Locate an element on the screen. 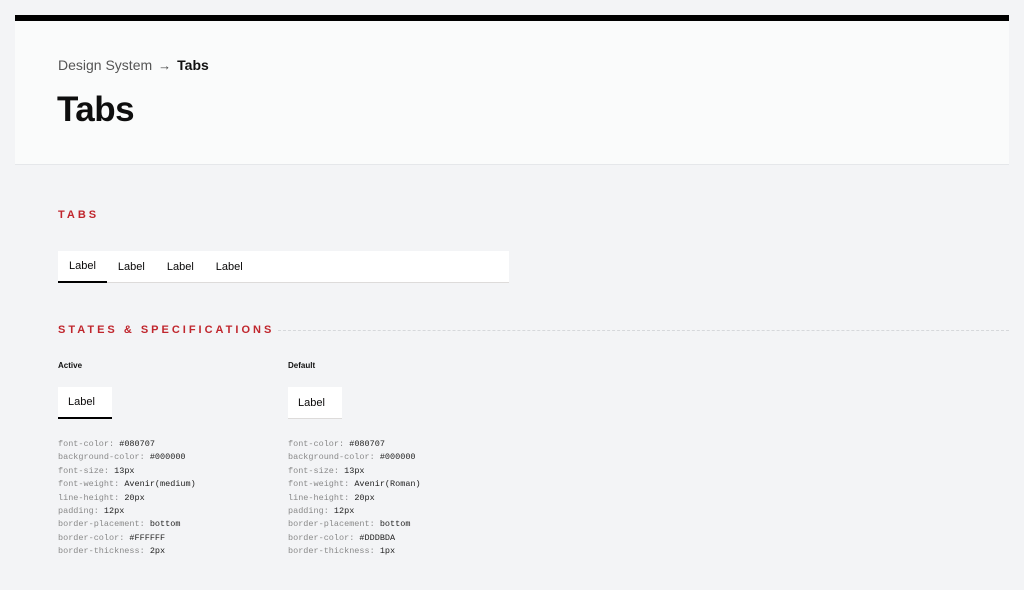 The height and width of the screenshot is (590, 1024). breadcrumb-parent-link: Design System is located at coordinates (105, 65).